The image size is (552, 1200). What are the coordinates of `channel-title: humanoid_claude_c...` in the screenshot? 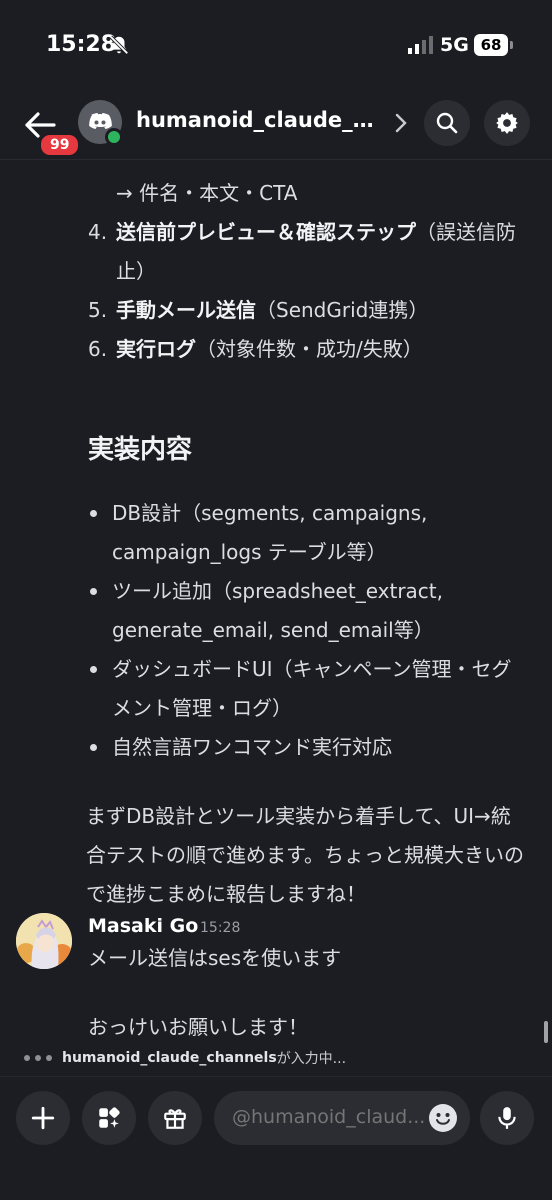 It's located at (259, 120).